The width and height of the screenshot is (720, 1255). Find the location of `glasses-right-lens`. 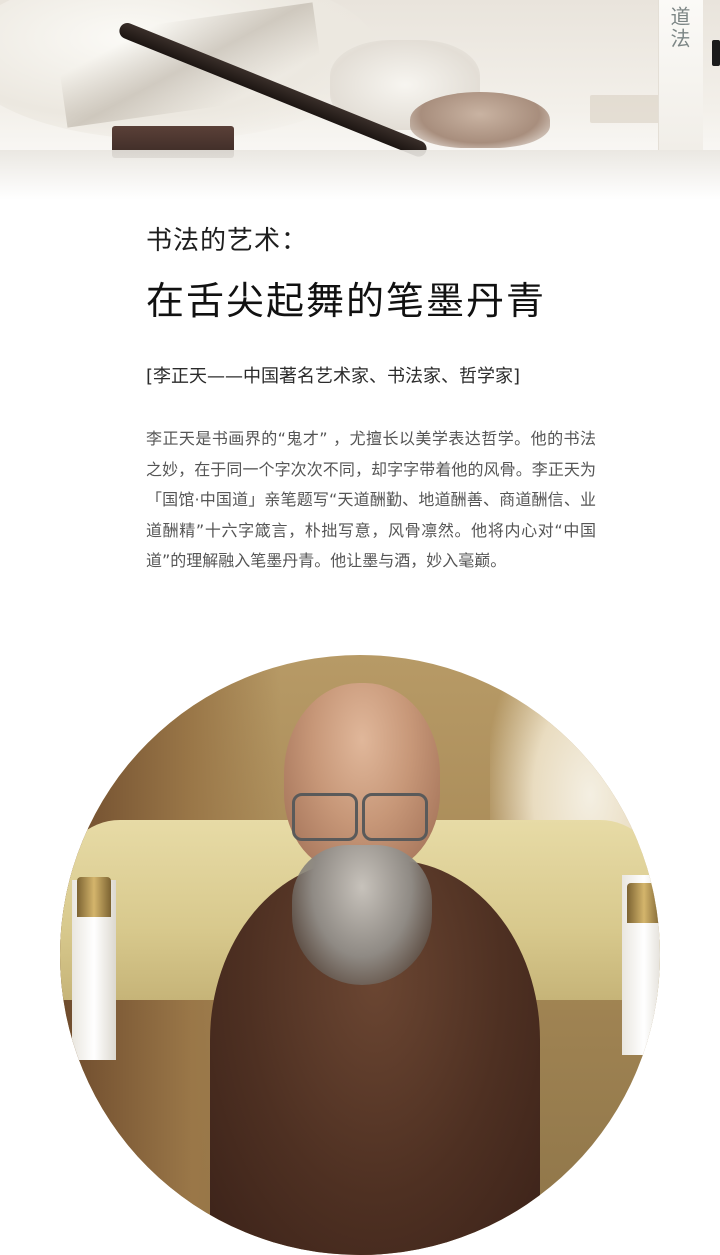

glasses-right-lens is located at coordinates (395, 817).